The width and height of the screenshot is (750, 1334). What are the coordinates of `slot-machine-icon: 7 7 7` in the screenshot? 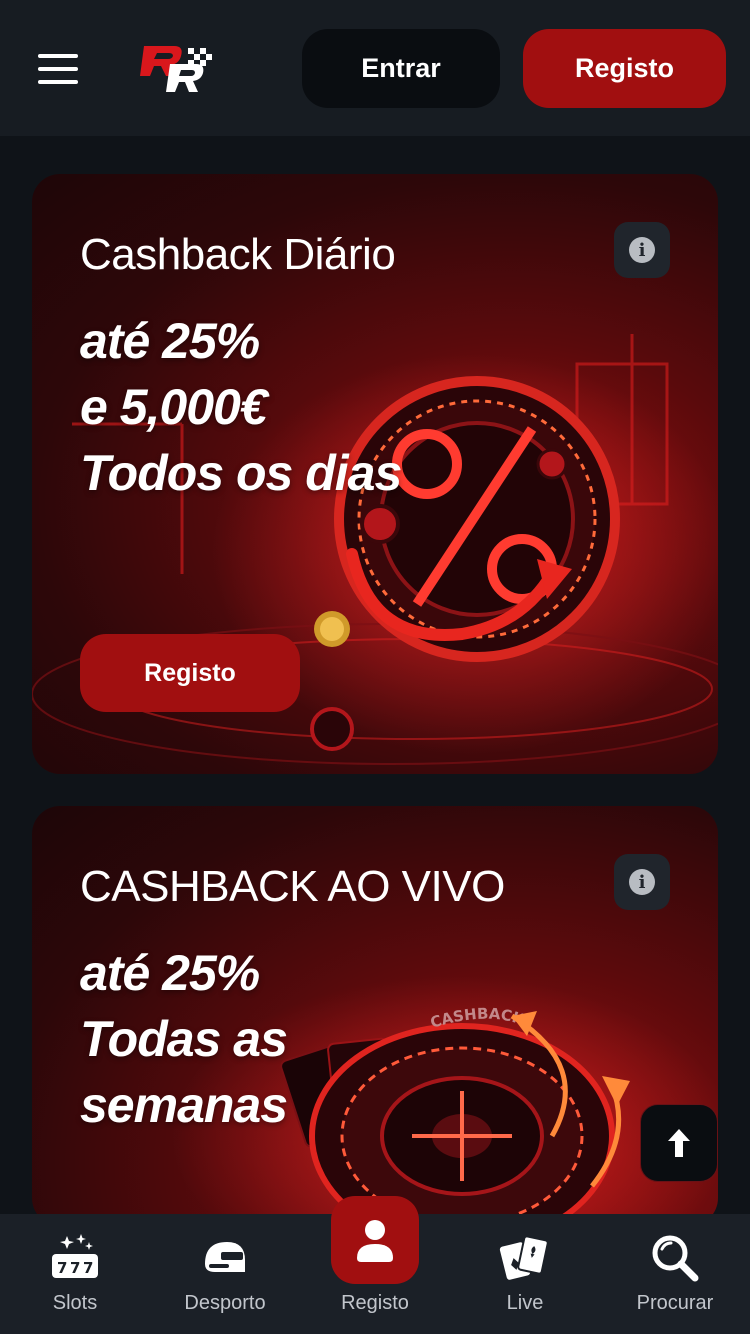 It's located at (75, 1256).